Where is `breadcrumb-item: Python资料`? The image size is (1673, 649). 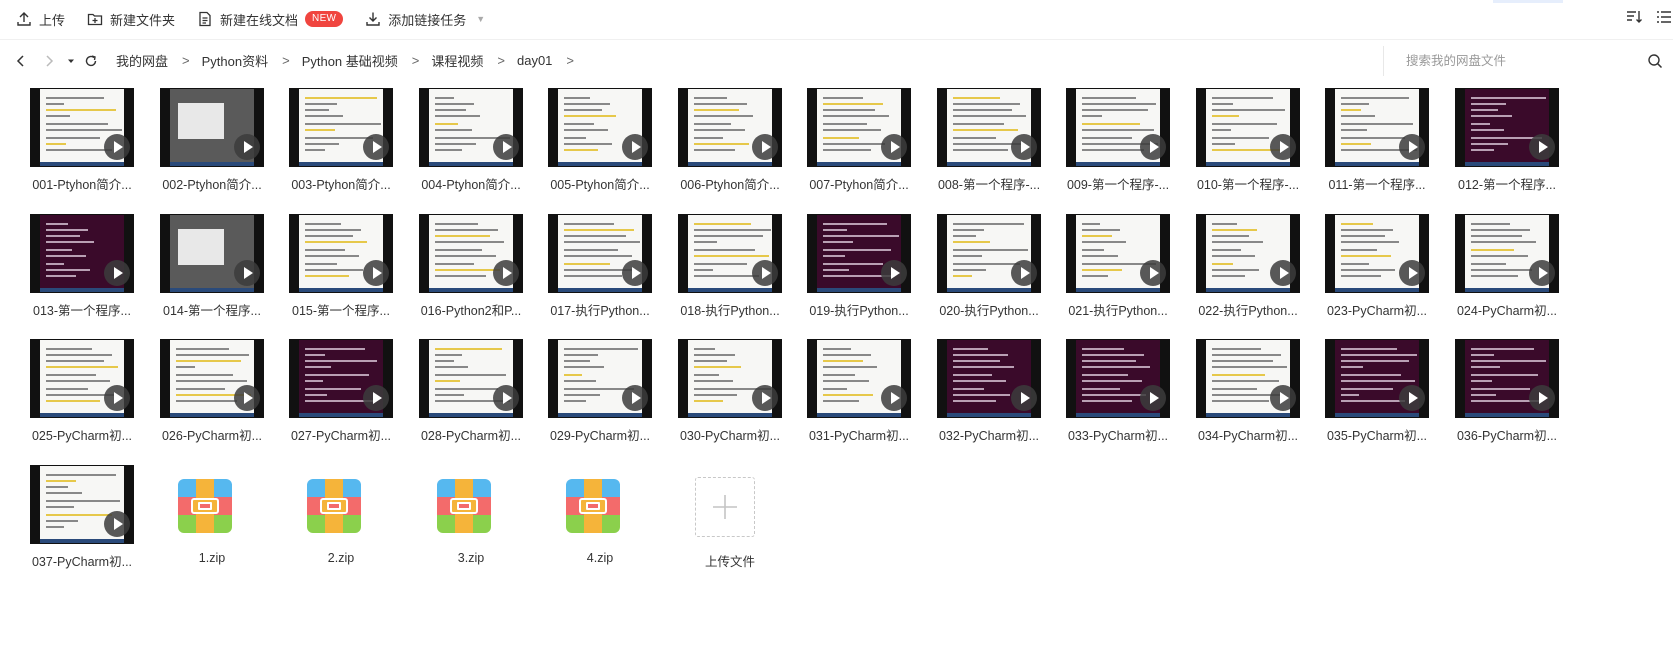 breadcrumb-item: Python资料 is located at coordinates (235, 60).